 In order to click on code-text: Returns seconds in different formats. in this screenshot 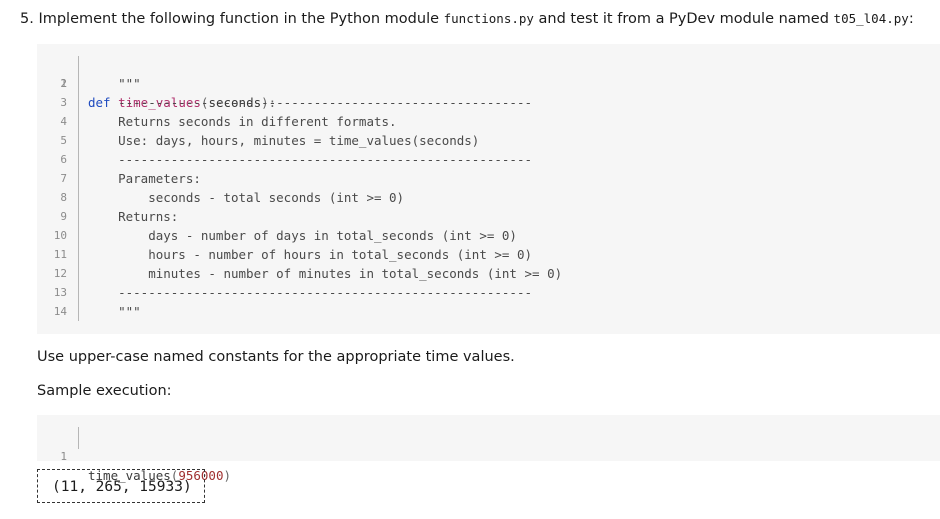, I will do `click(242, 121)`.